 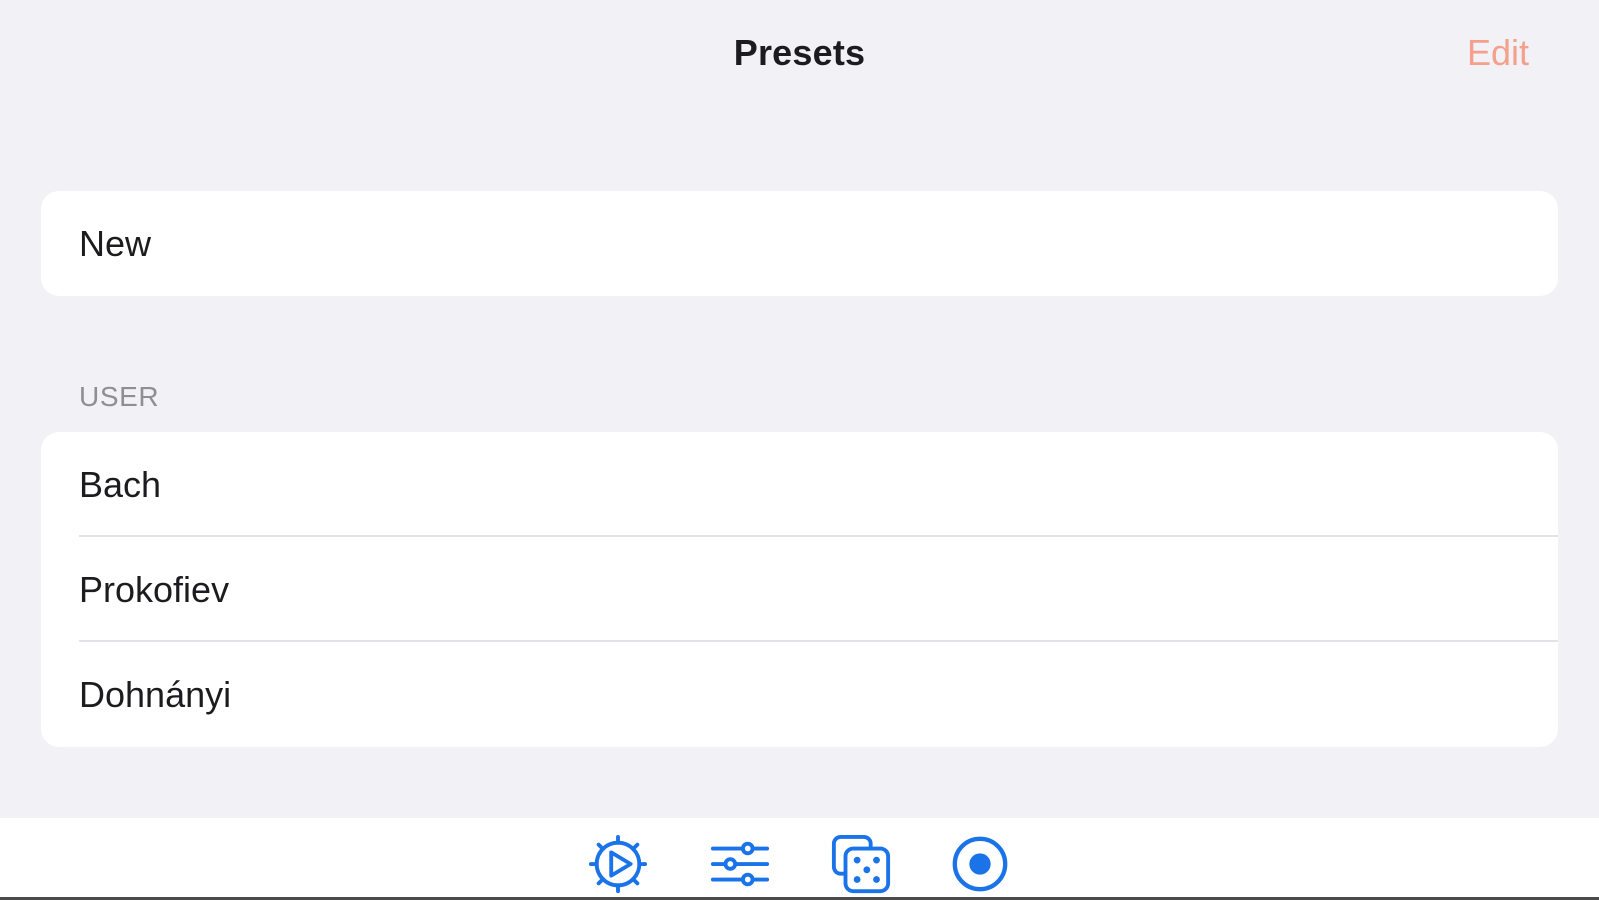 I want to click on list-item: Bach, so click(x=799, y=484).